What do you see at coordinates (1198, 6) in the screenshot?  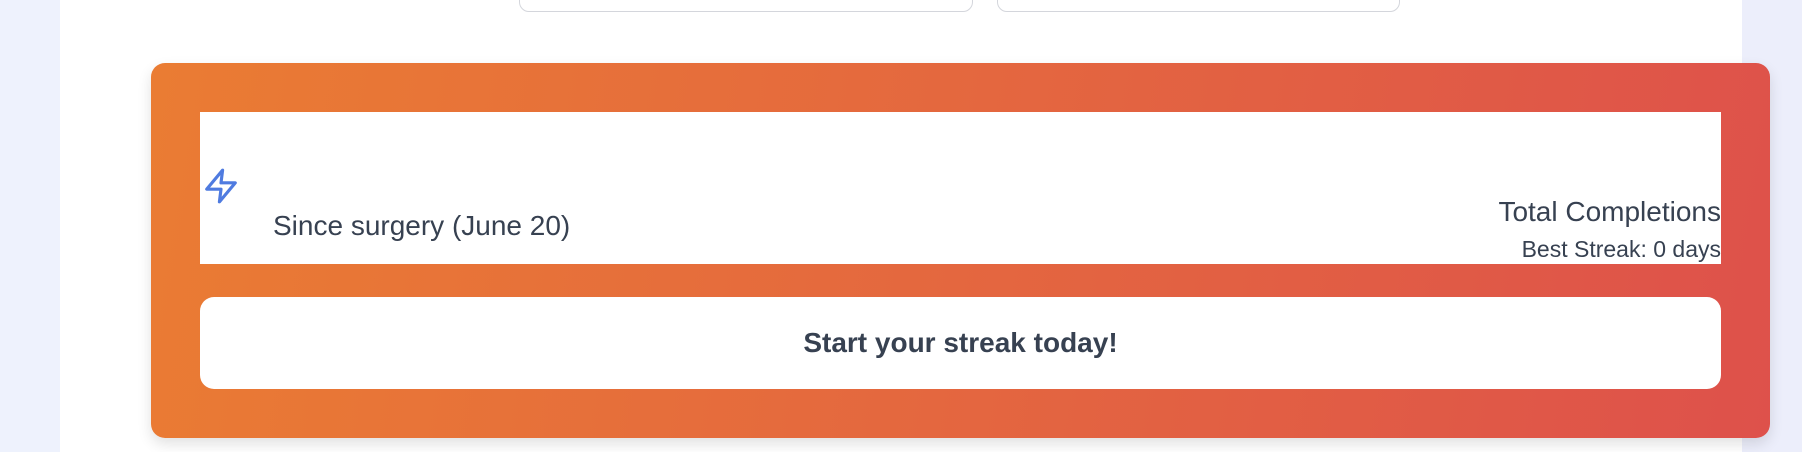 I see `input-field-right` at bounding box center [1198, 6].